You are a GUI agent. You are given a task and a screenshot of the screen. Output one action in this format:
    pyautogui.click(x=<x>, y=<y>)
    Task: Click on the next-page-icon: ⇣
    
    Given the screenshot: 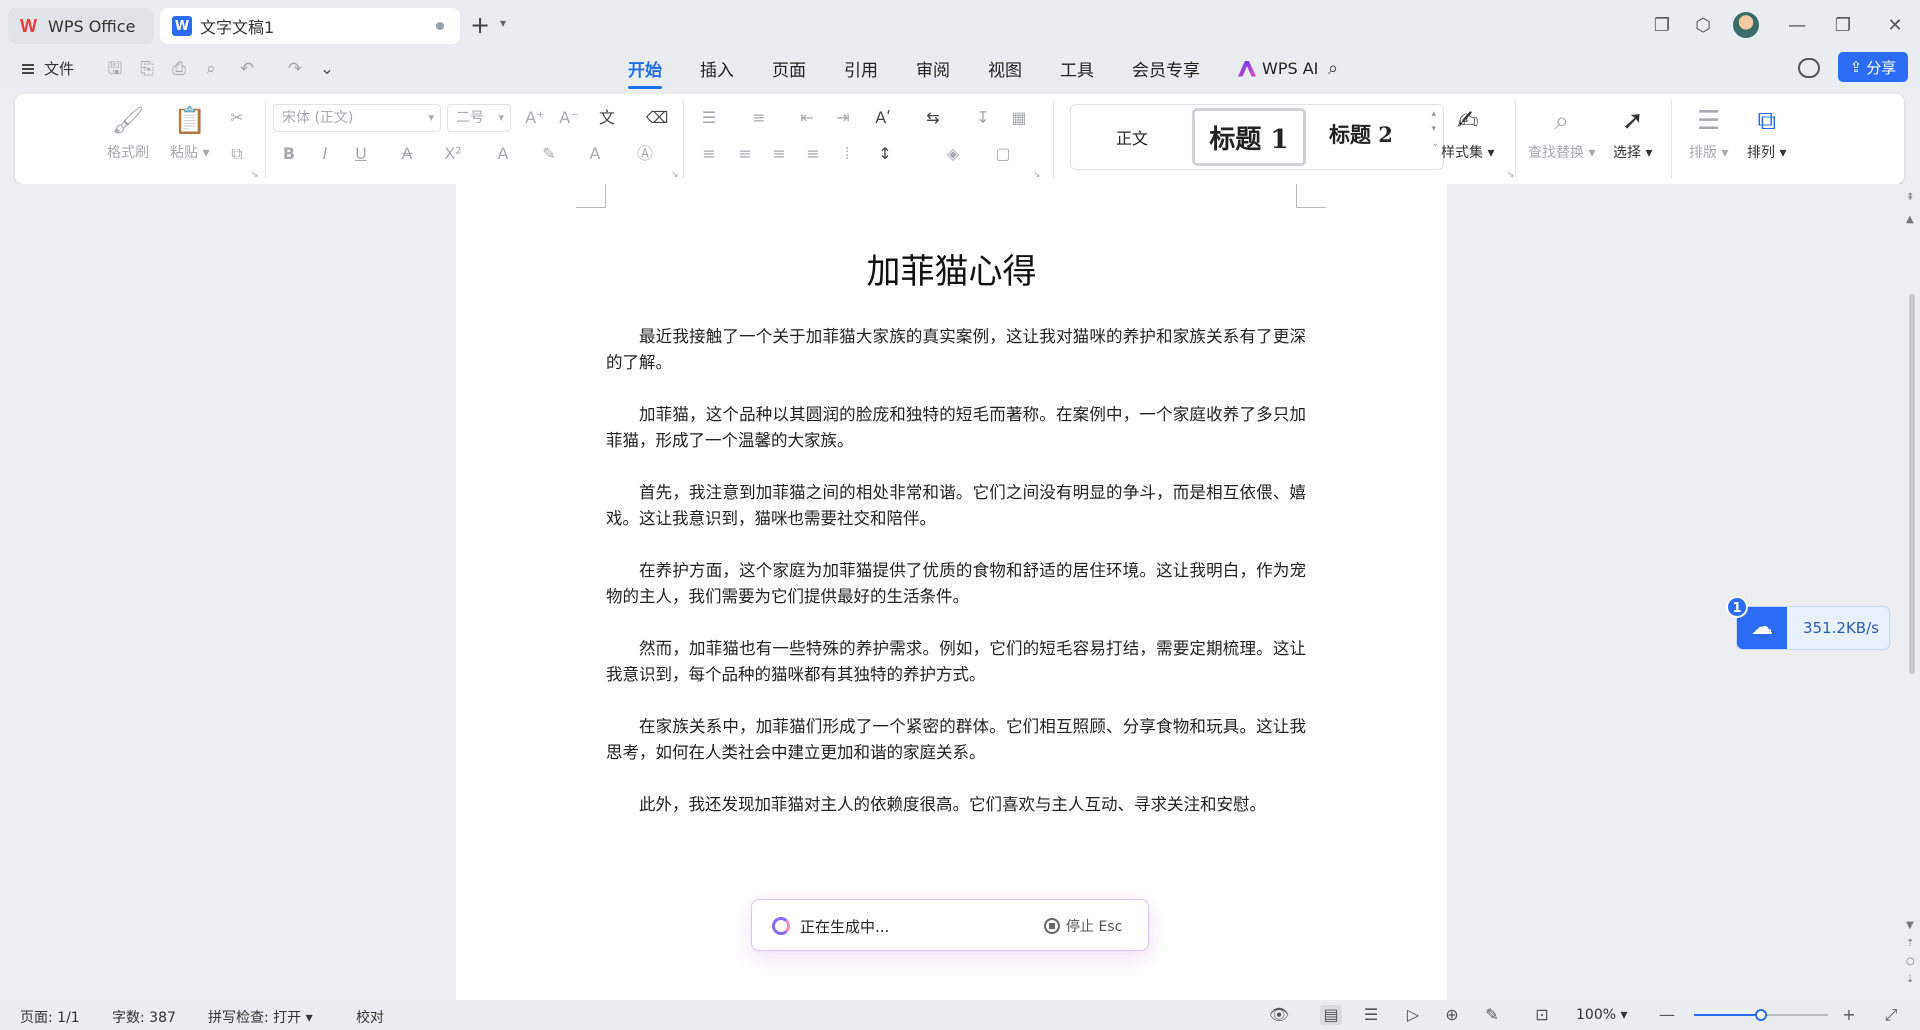 What is the action you would take?
    pyautogui.click(x=1910, y=979)
    